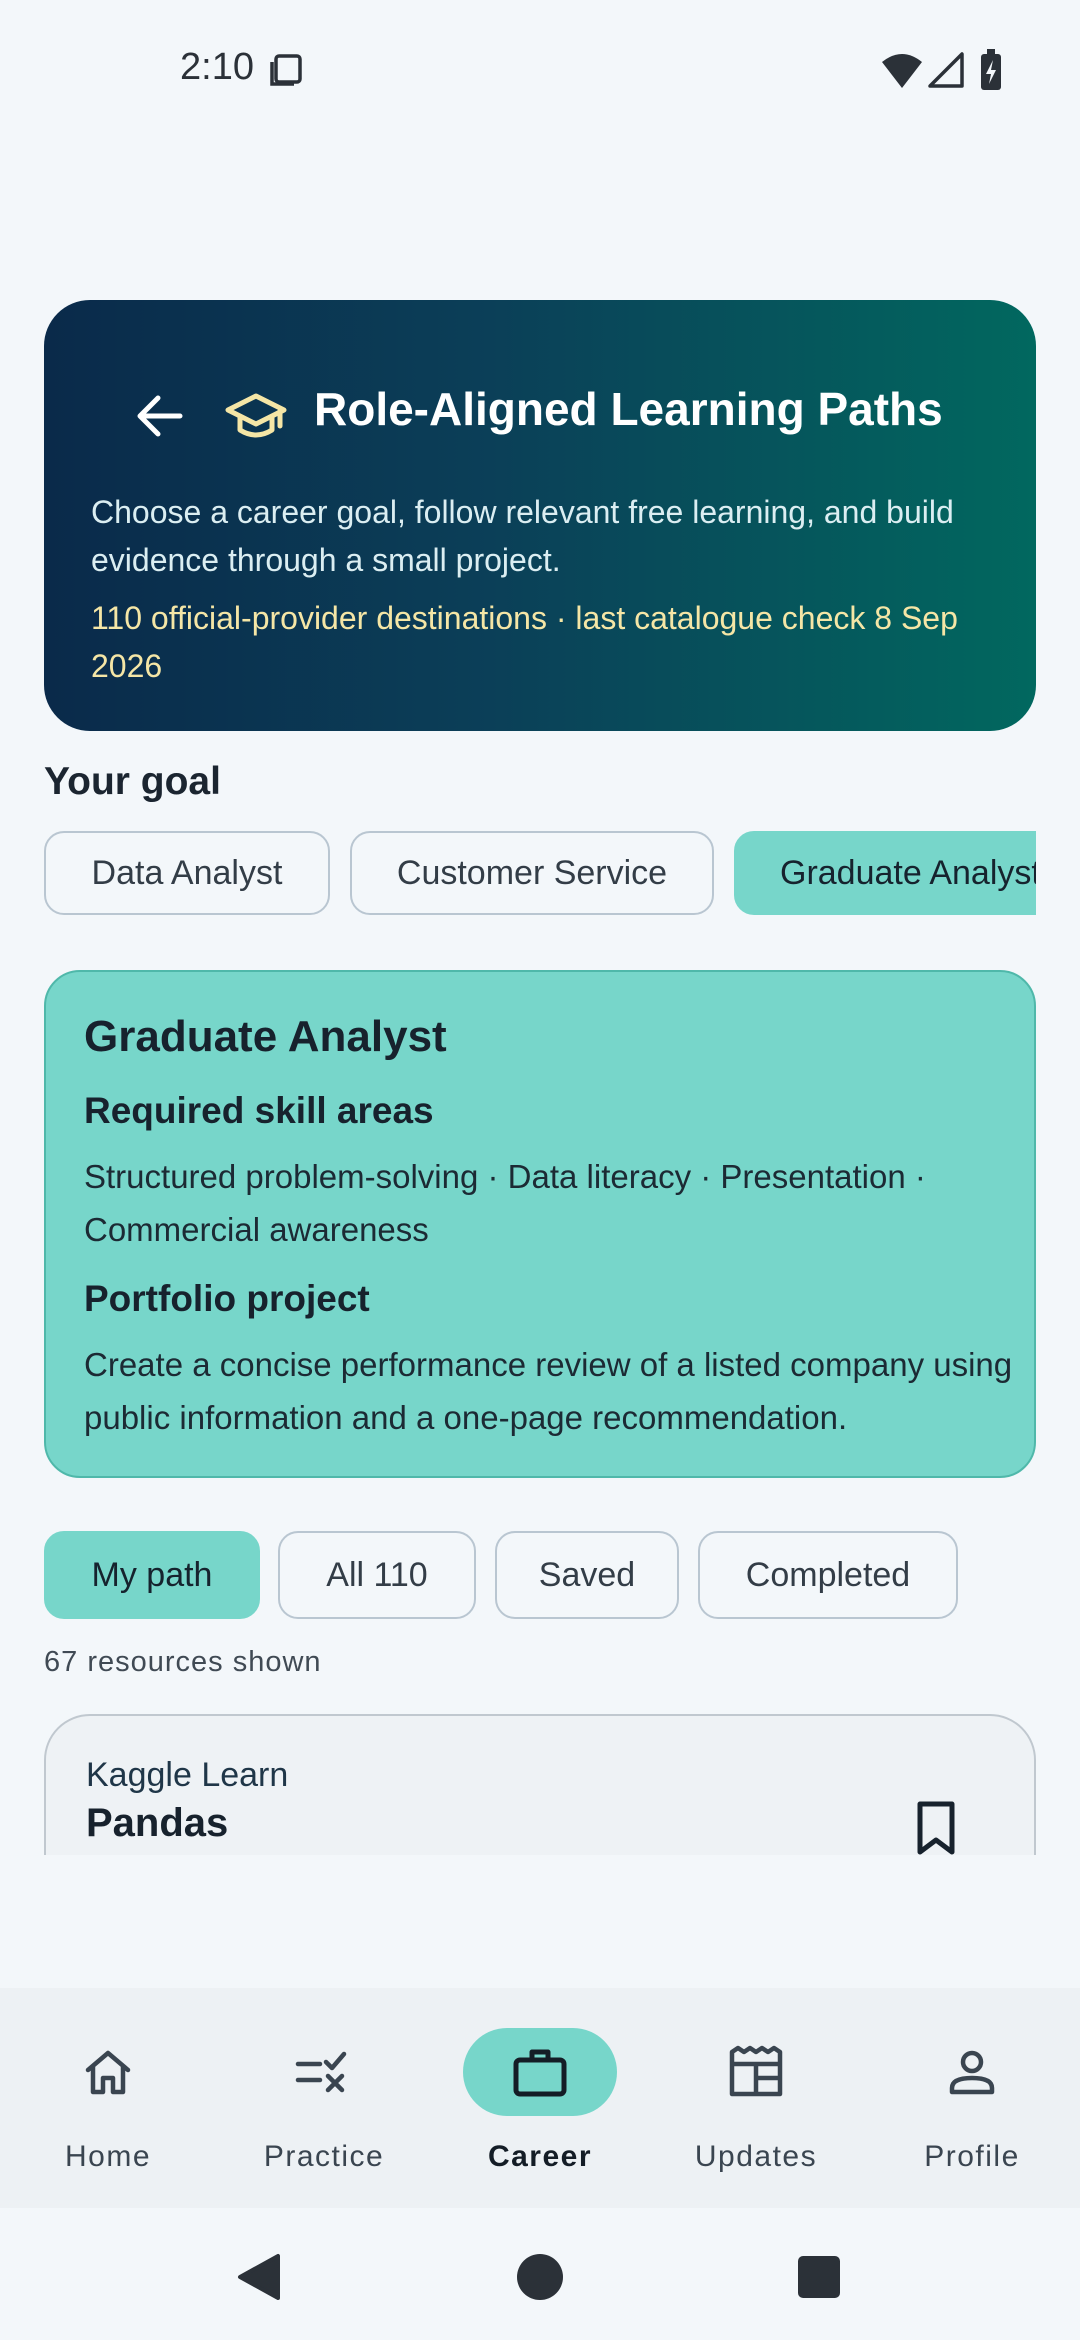  Describe the element at coordinates (152, 1575) in the screenshot. I see `filter-my-path: My path` at that location.